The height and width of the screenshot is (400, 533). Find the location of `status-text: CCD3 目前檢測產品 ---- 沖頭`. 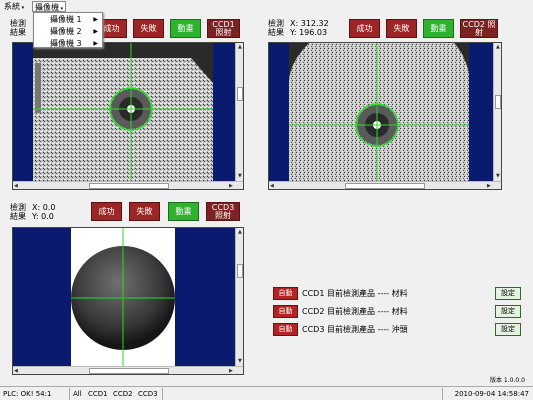

status-text: CCD3 目前檢測產品 ---- 沖頭 is located at coordinates (355, 329).